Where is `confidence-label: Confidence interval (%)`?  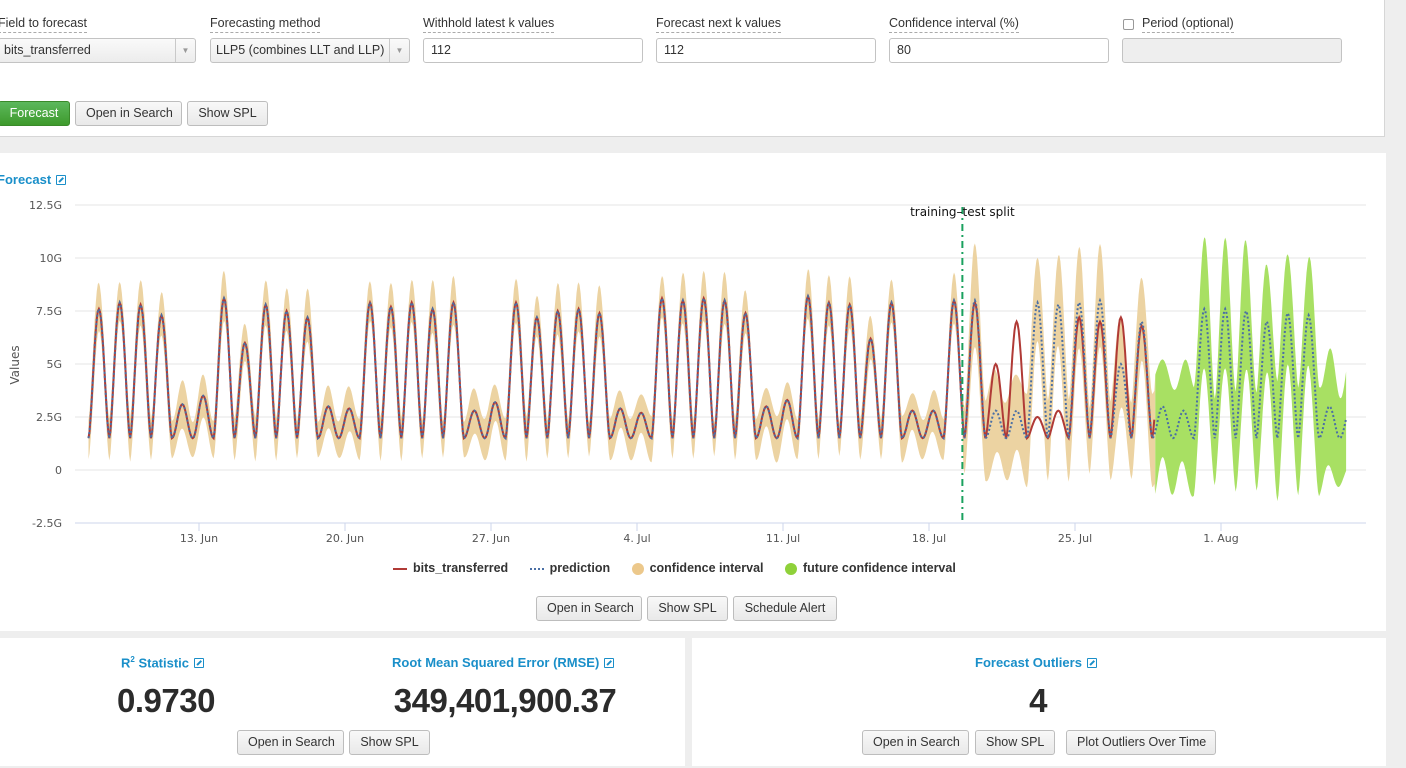
confidence-label: Confidence interval (%) is located at coordinates (954, 24).